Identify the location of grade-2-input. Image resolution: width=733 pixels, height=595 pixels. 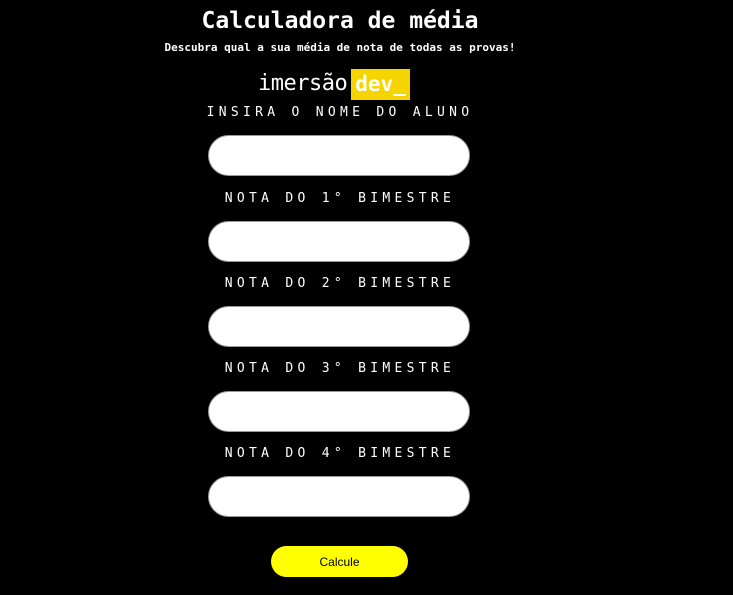
(339, 326).